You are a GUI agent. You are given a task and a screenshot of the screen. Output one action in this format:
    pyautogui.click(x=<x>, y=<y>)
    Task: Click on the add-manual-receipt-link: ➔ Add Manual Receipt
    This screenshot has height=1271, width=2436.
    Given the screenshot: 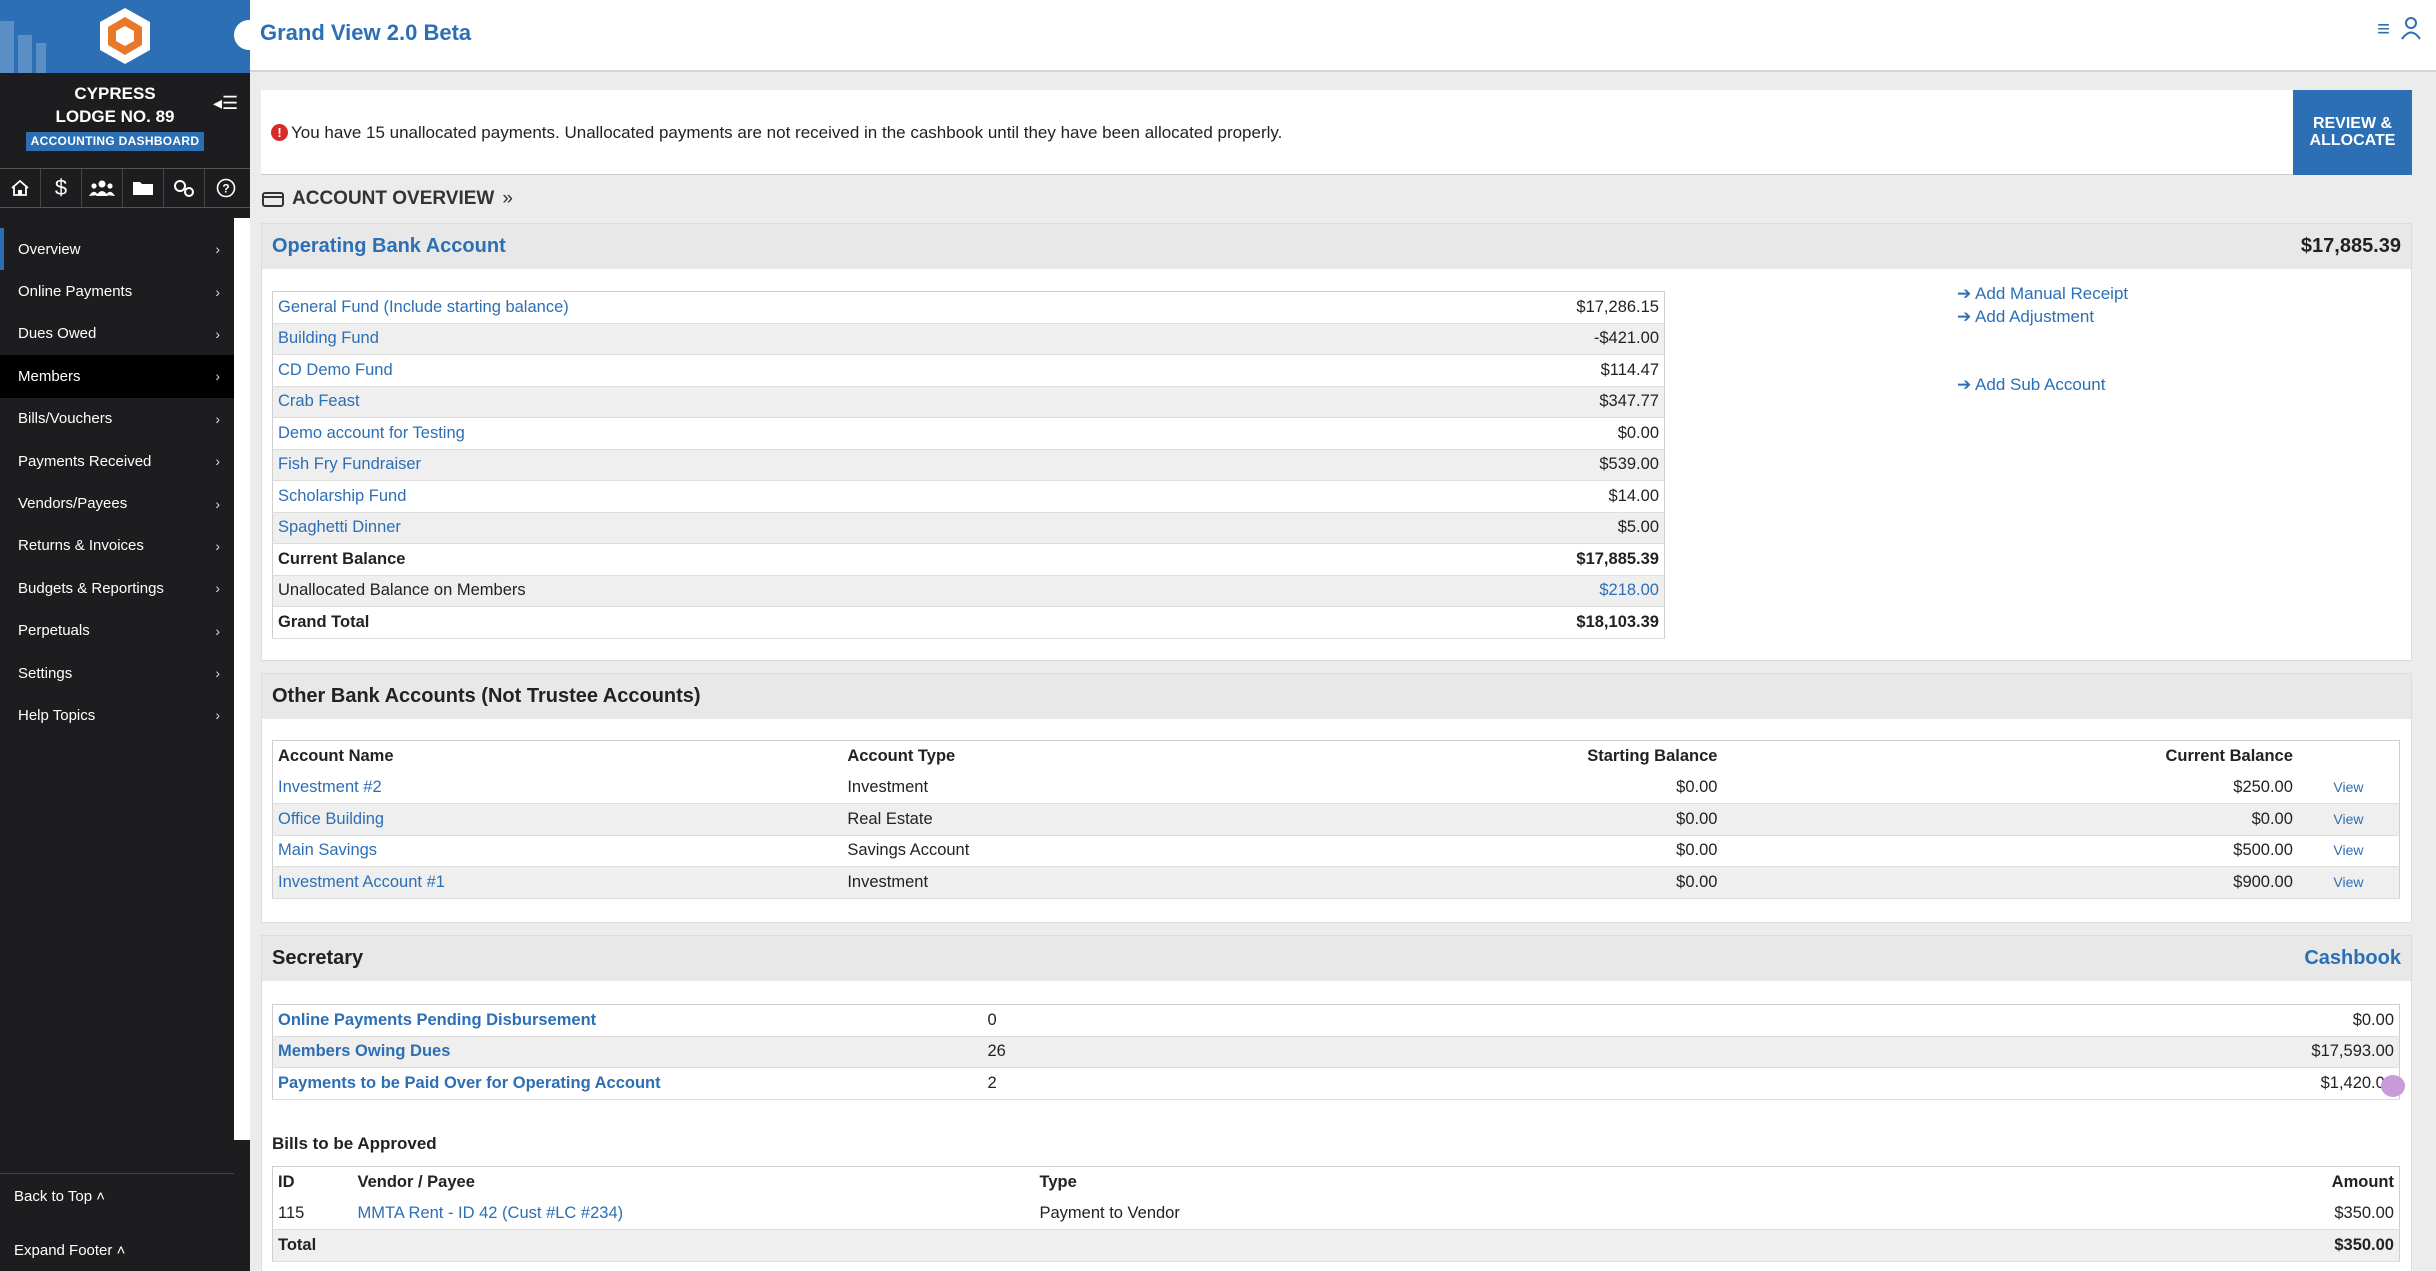 What is the action you would take?
    pyautogui.click(x=2042, y=294)
    